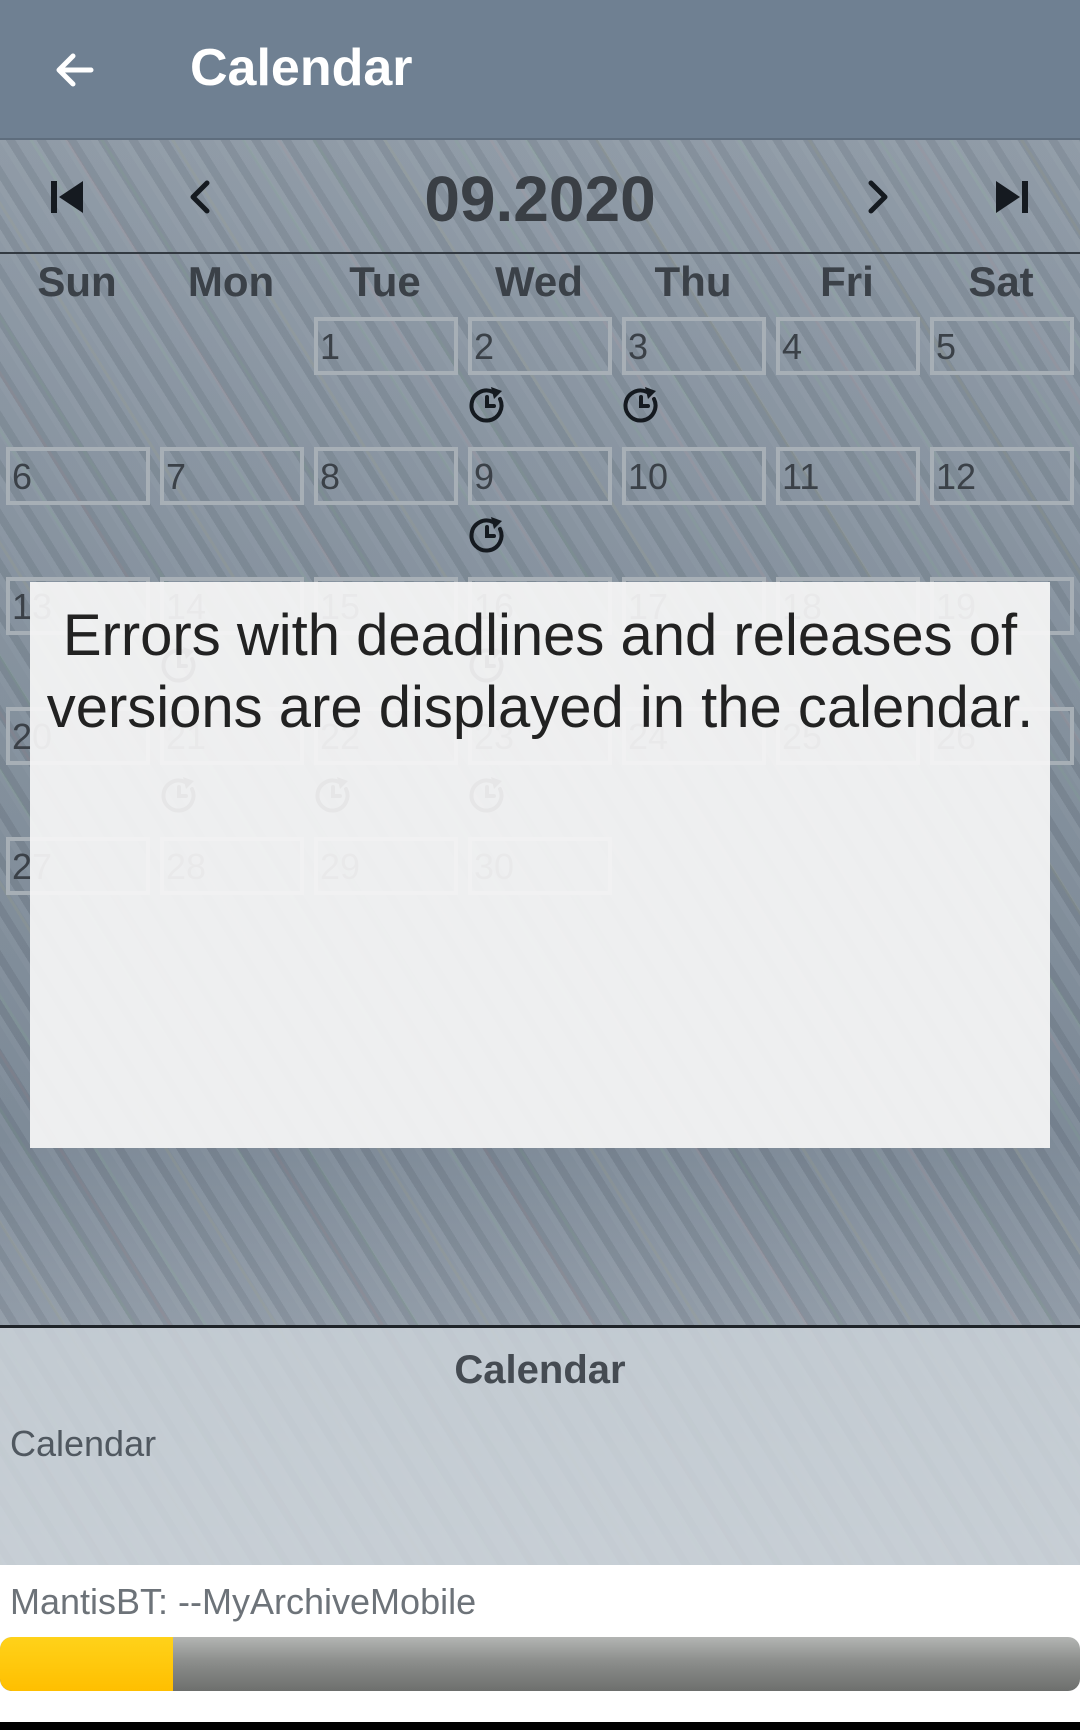 The image size is (1080, 1730). What do you see at coordinates (86, 1664) in the screenshot?
I see `progress-fill` at bounding box center [86, 1664].